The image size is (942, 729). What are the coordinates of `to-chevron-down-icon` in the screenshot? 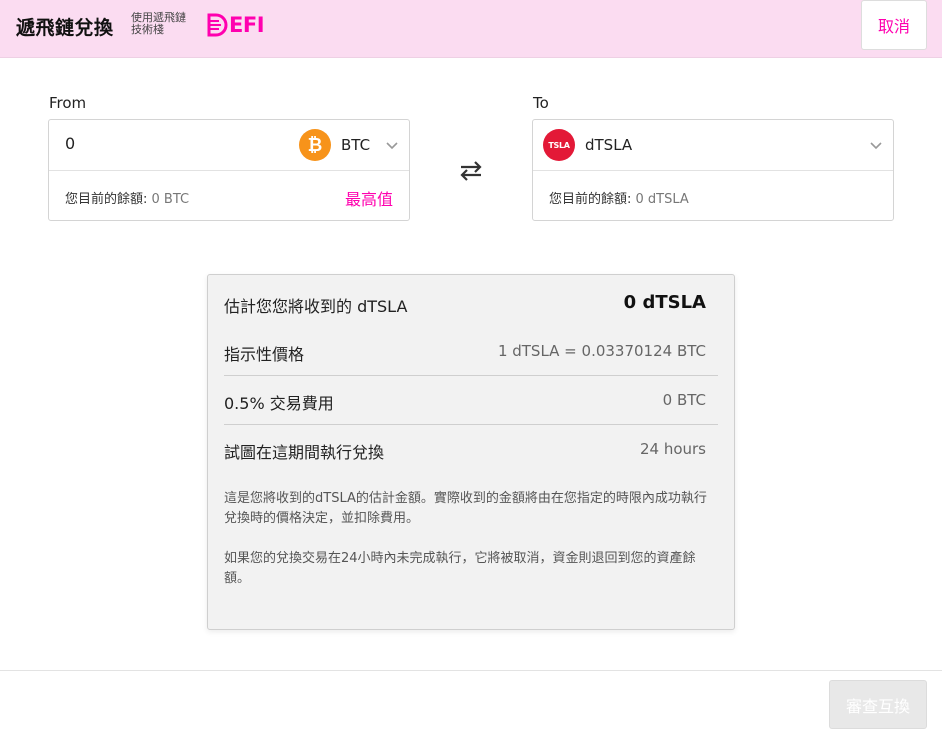 It's located at (876, 146).